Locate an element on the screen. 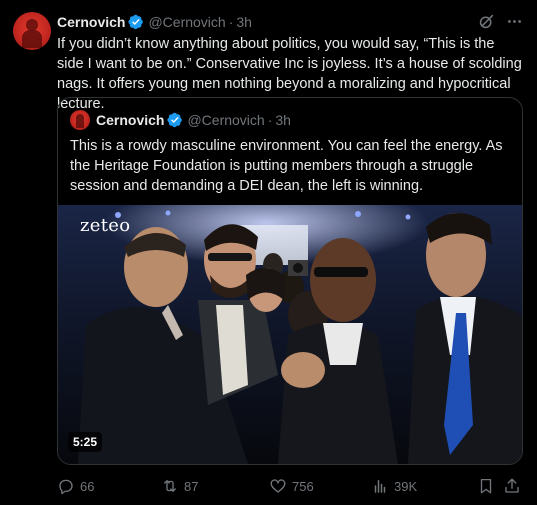 This screenshot has height=505, width=537. views-count: 39K is located at coordinates (406, 486).